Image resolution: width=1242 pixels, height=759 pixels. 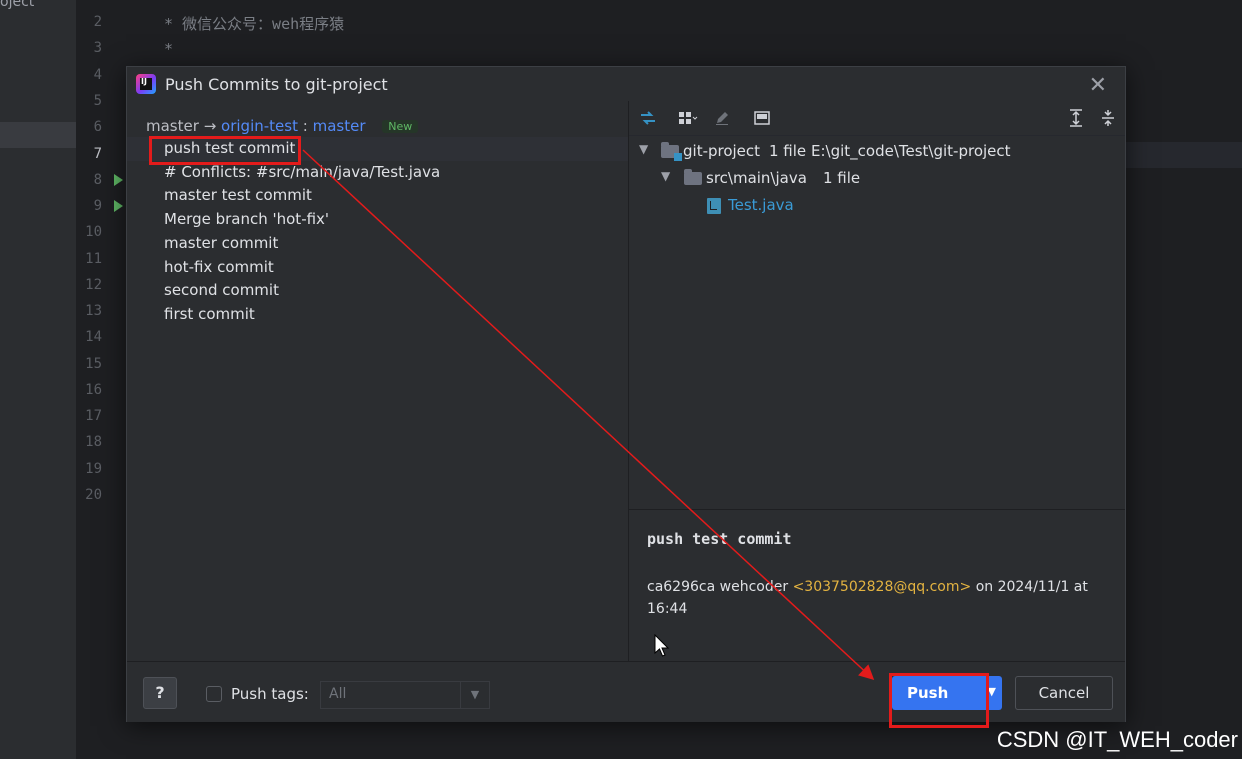 I want to click on line-number: 15, so click(x=93, y=364).